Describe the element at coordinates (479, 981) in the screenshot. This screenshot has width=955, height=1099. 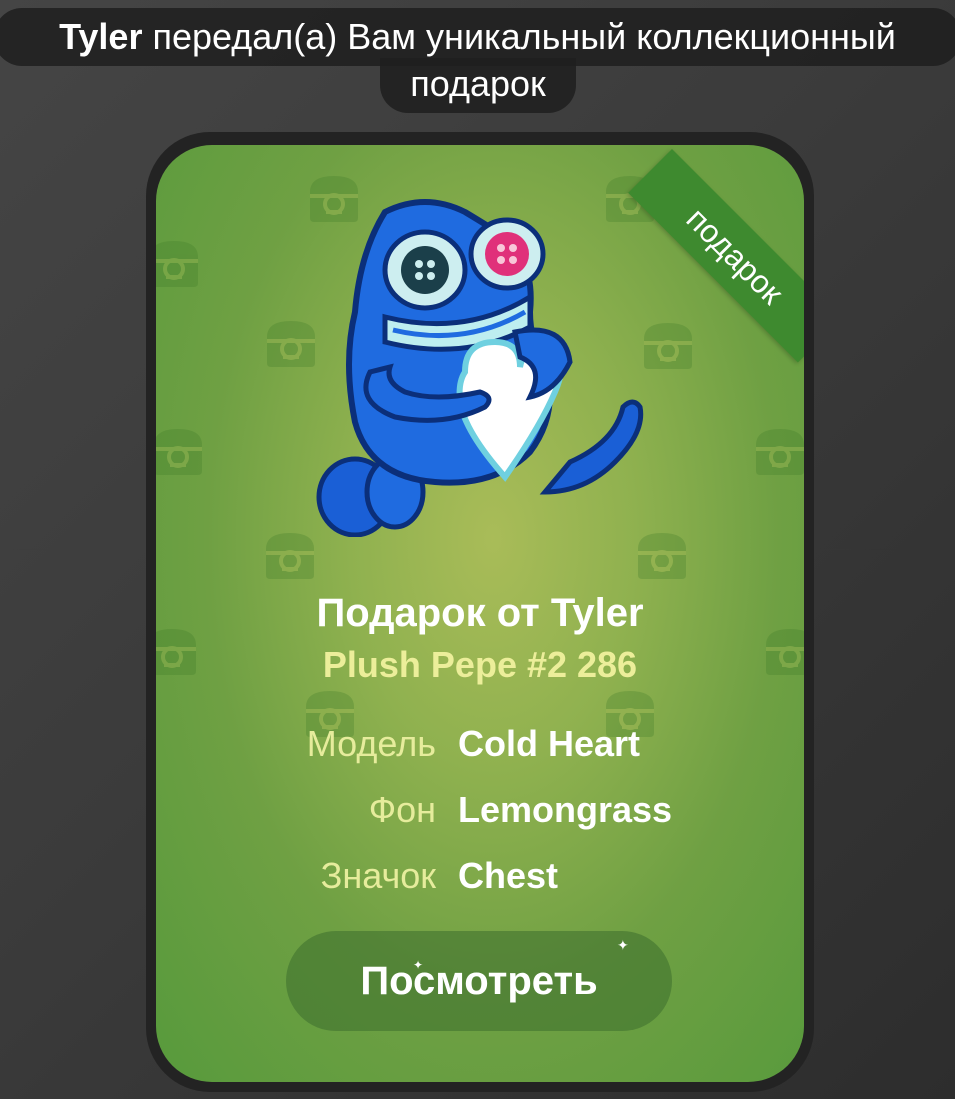
I see `view-gift-button: Посмотреть` at that location.